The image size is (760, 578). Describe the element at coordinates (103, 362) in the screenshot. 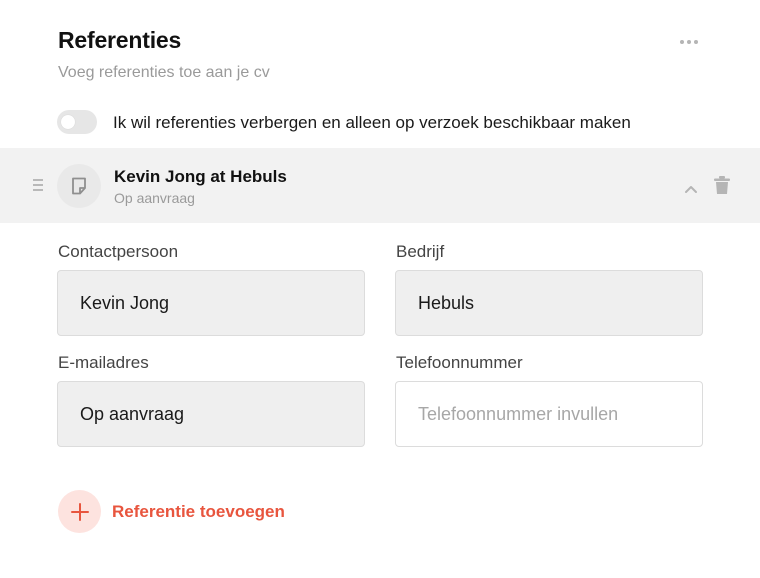

I see `email-label: E-mailadres` at that location.